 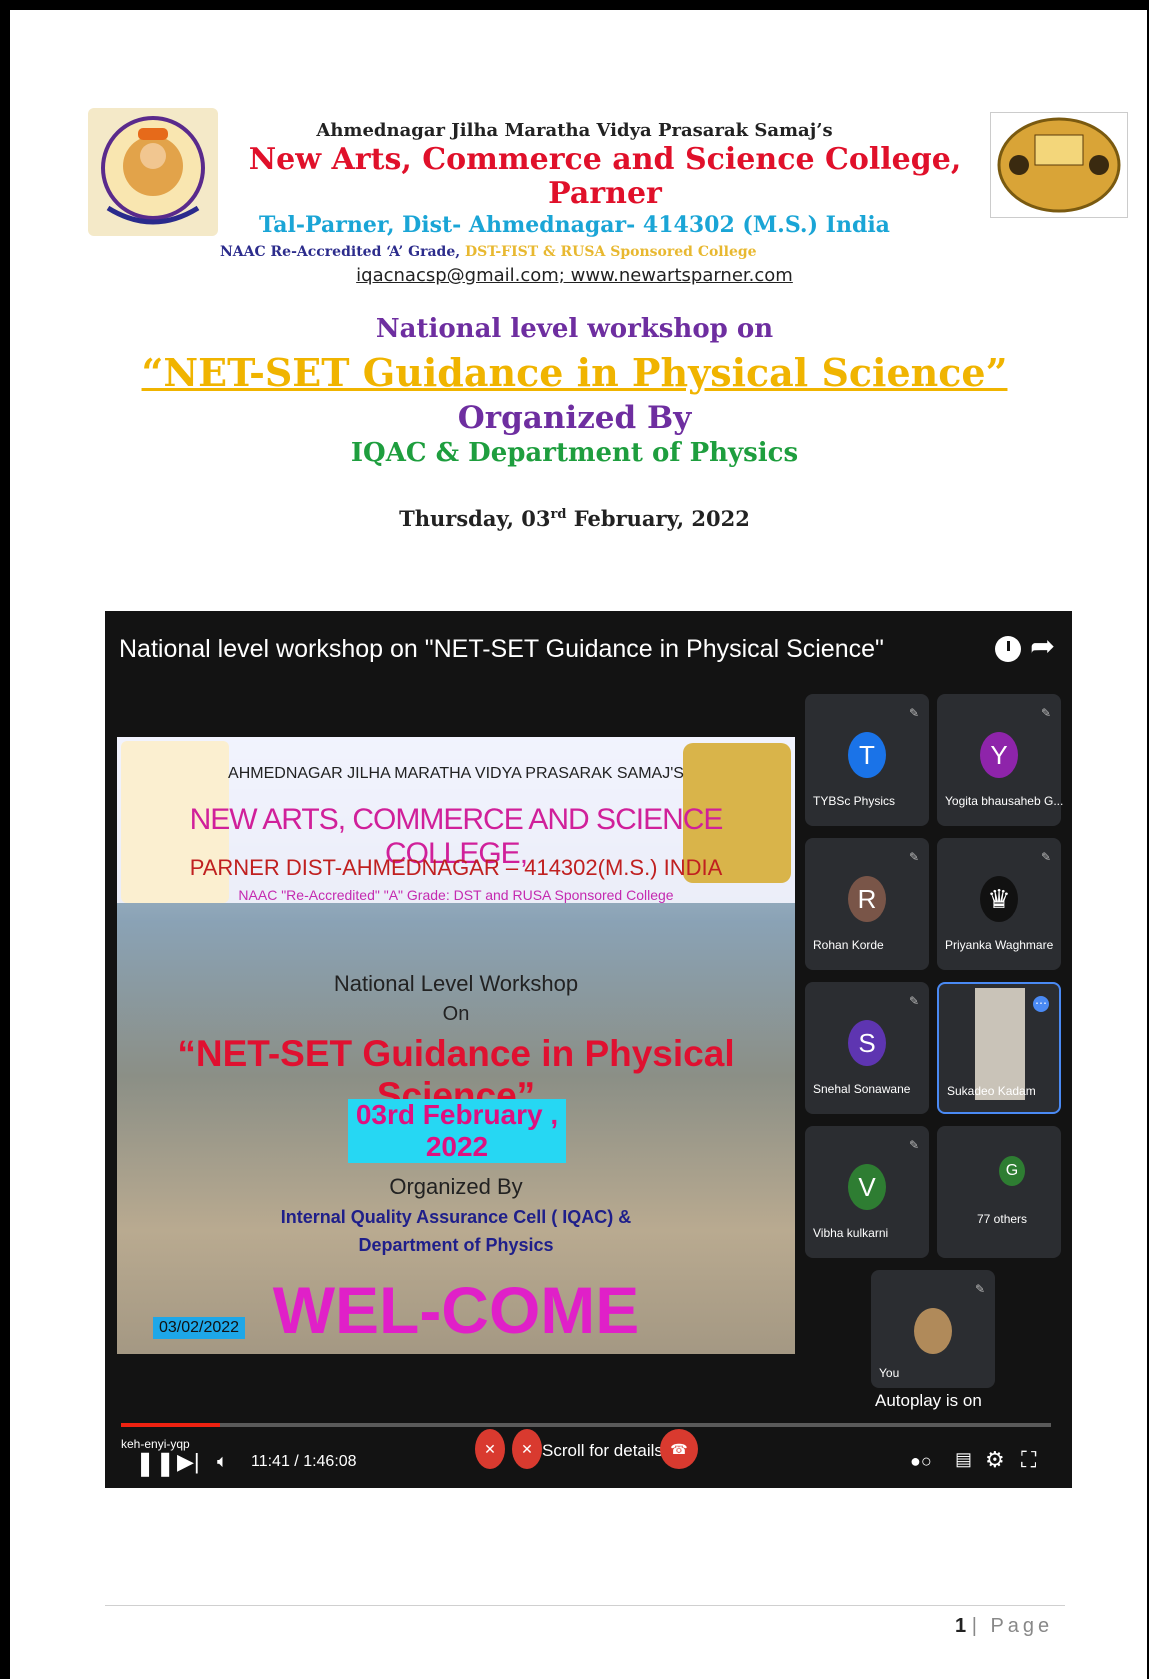 What do you see at coordinates (602, 1450) in the screenshot?
I see `scroll-hint: Scroll for details` at bounding box center [602, 1450].